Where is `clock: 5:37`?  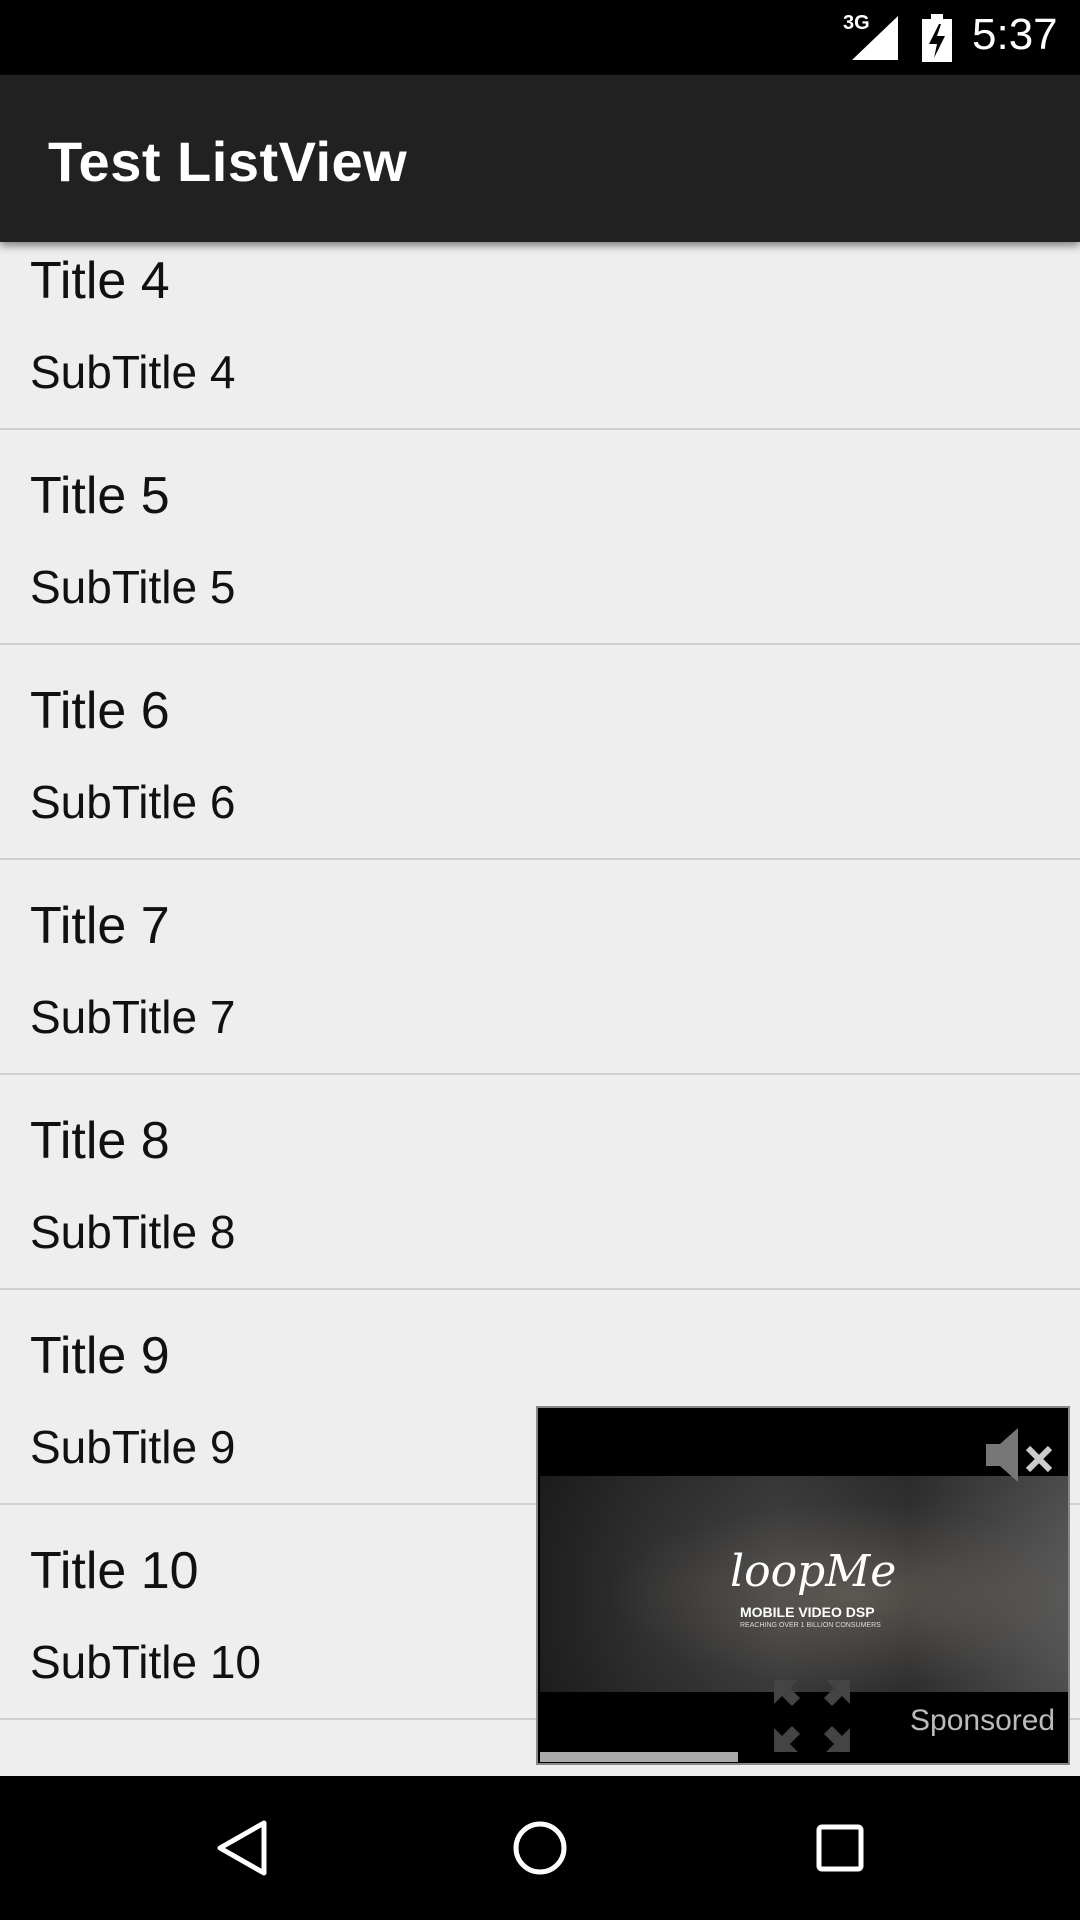
clock: 5:37 is located at coordinates (1015, 34).